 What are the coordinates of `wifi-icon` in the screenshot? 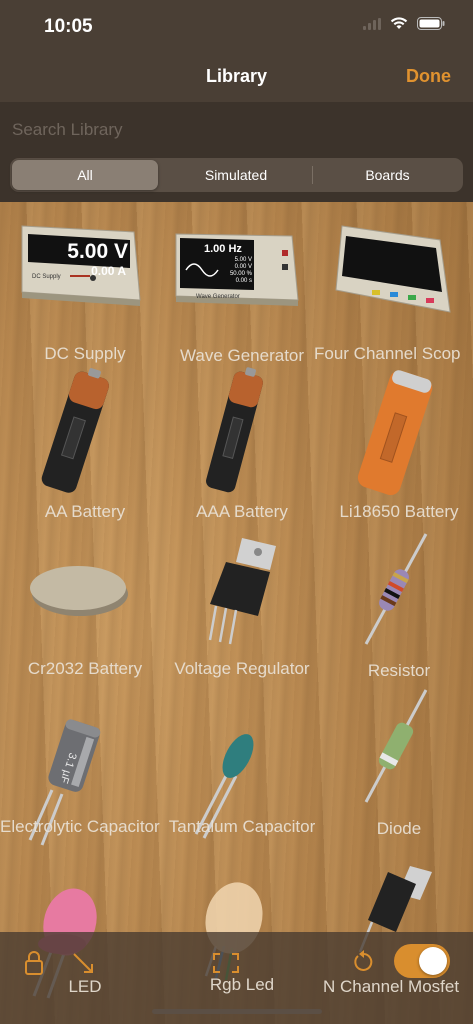 It's located at (399, 23).